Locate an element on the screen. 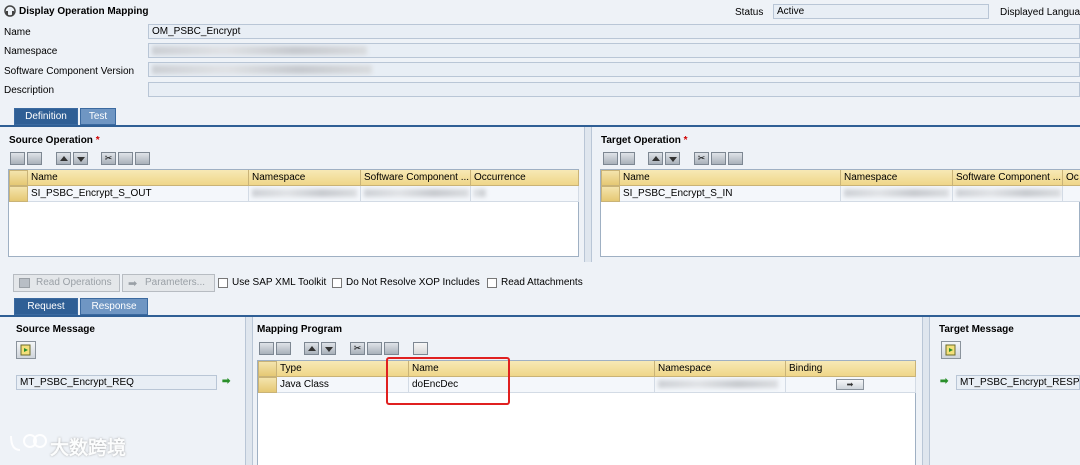 The height and width of the screenshot is (465, 1080). namespace-field is located at coordinates (614, 50).